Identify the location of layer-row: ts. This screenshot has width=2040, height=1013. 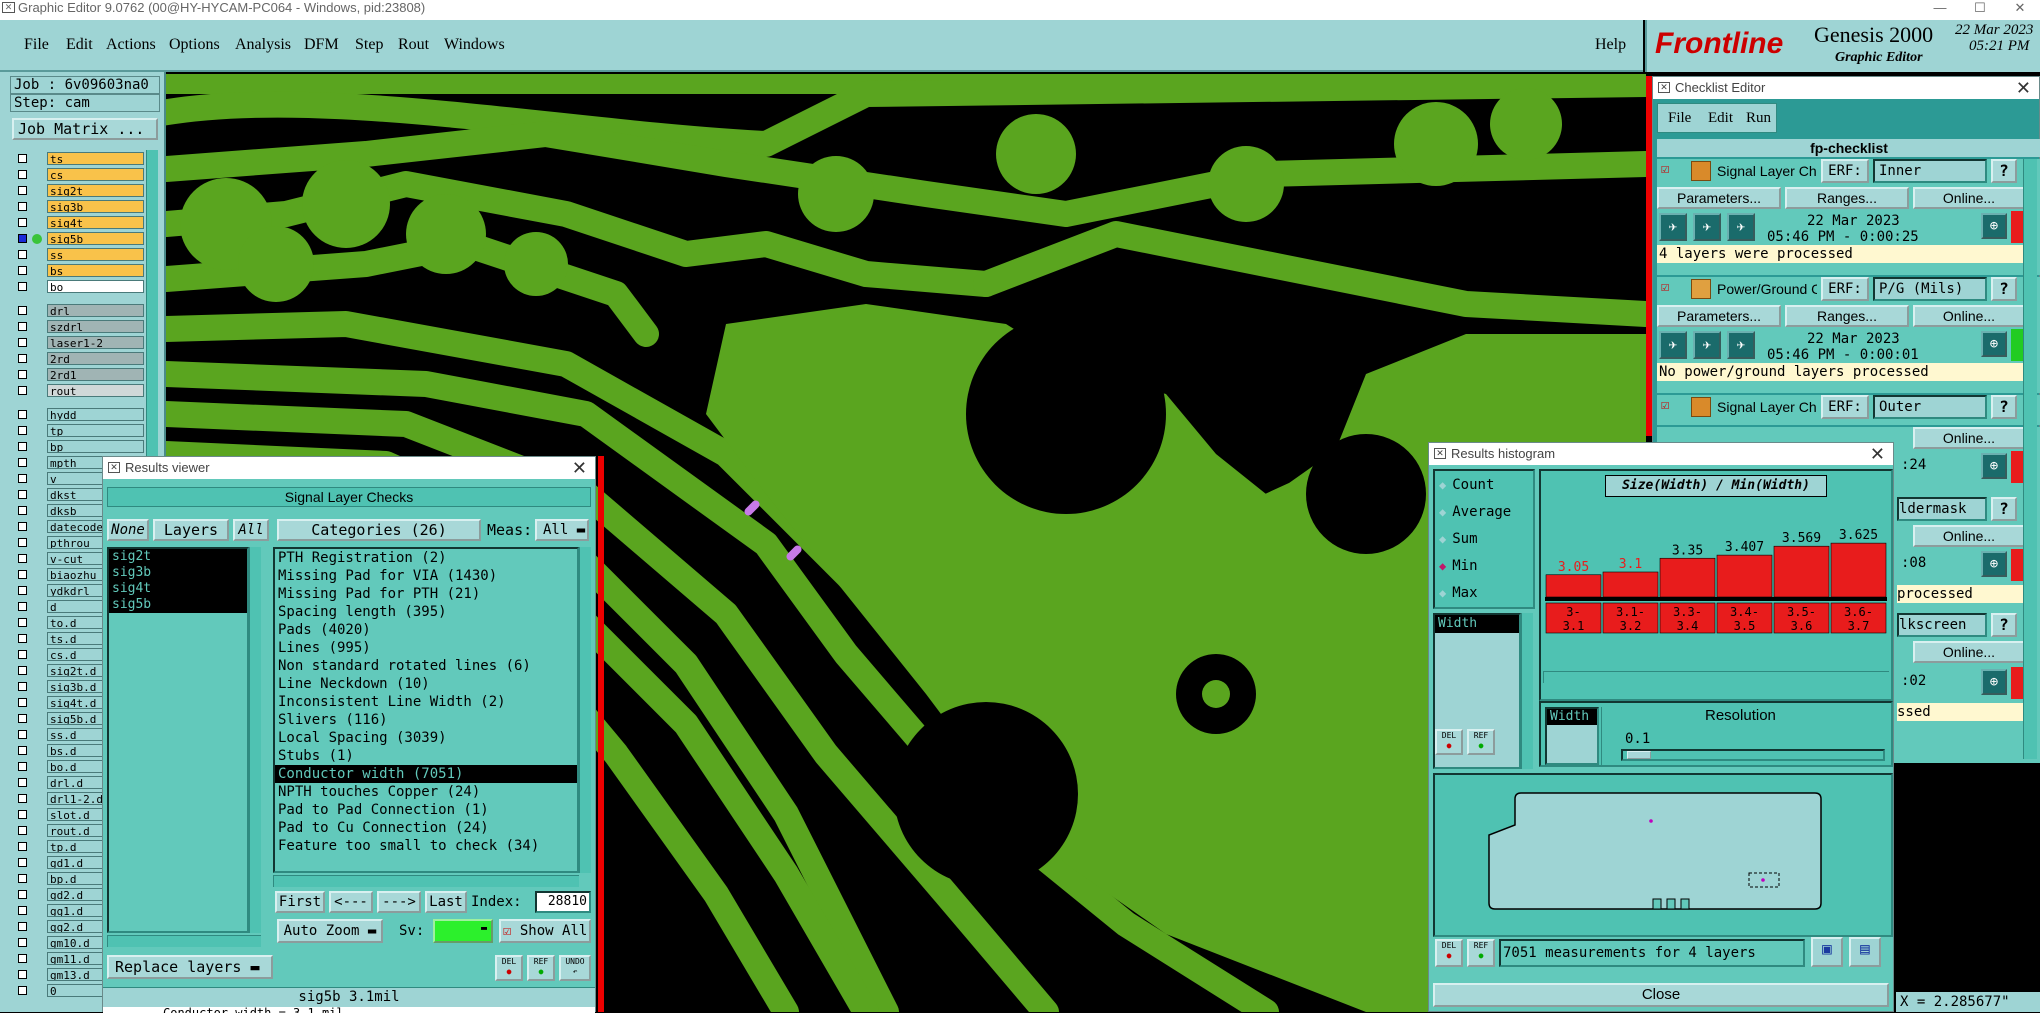
(79, 159).